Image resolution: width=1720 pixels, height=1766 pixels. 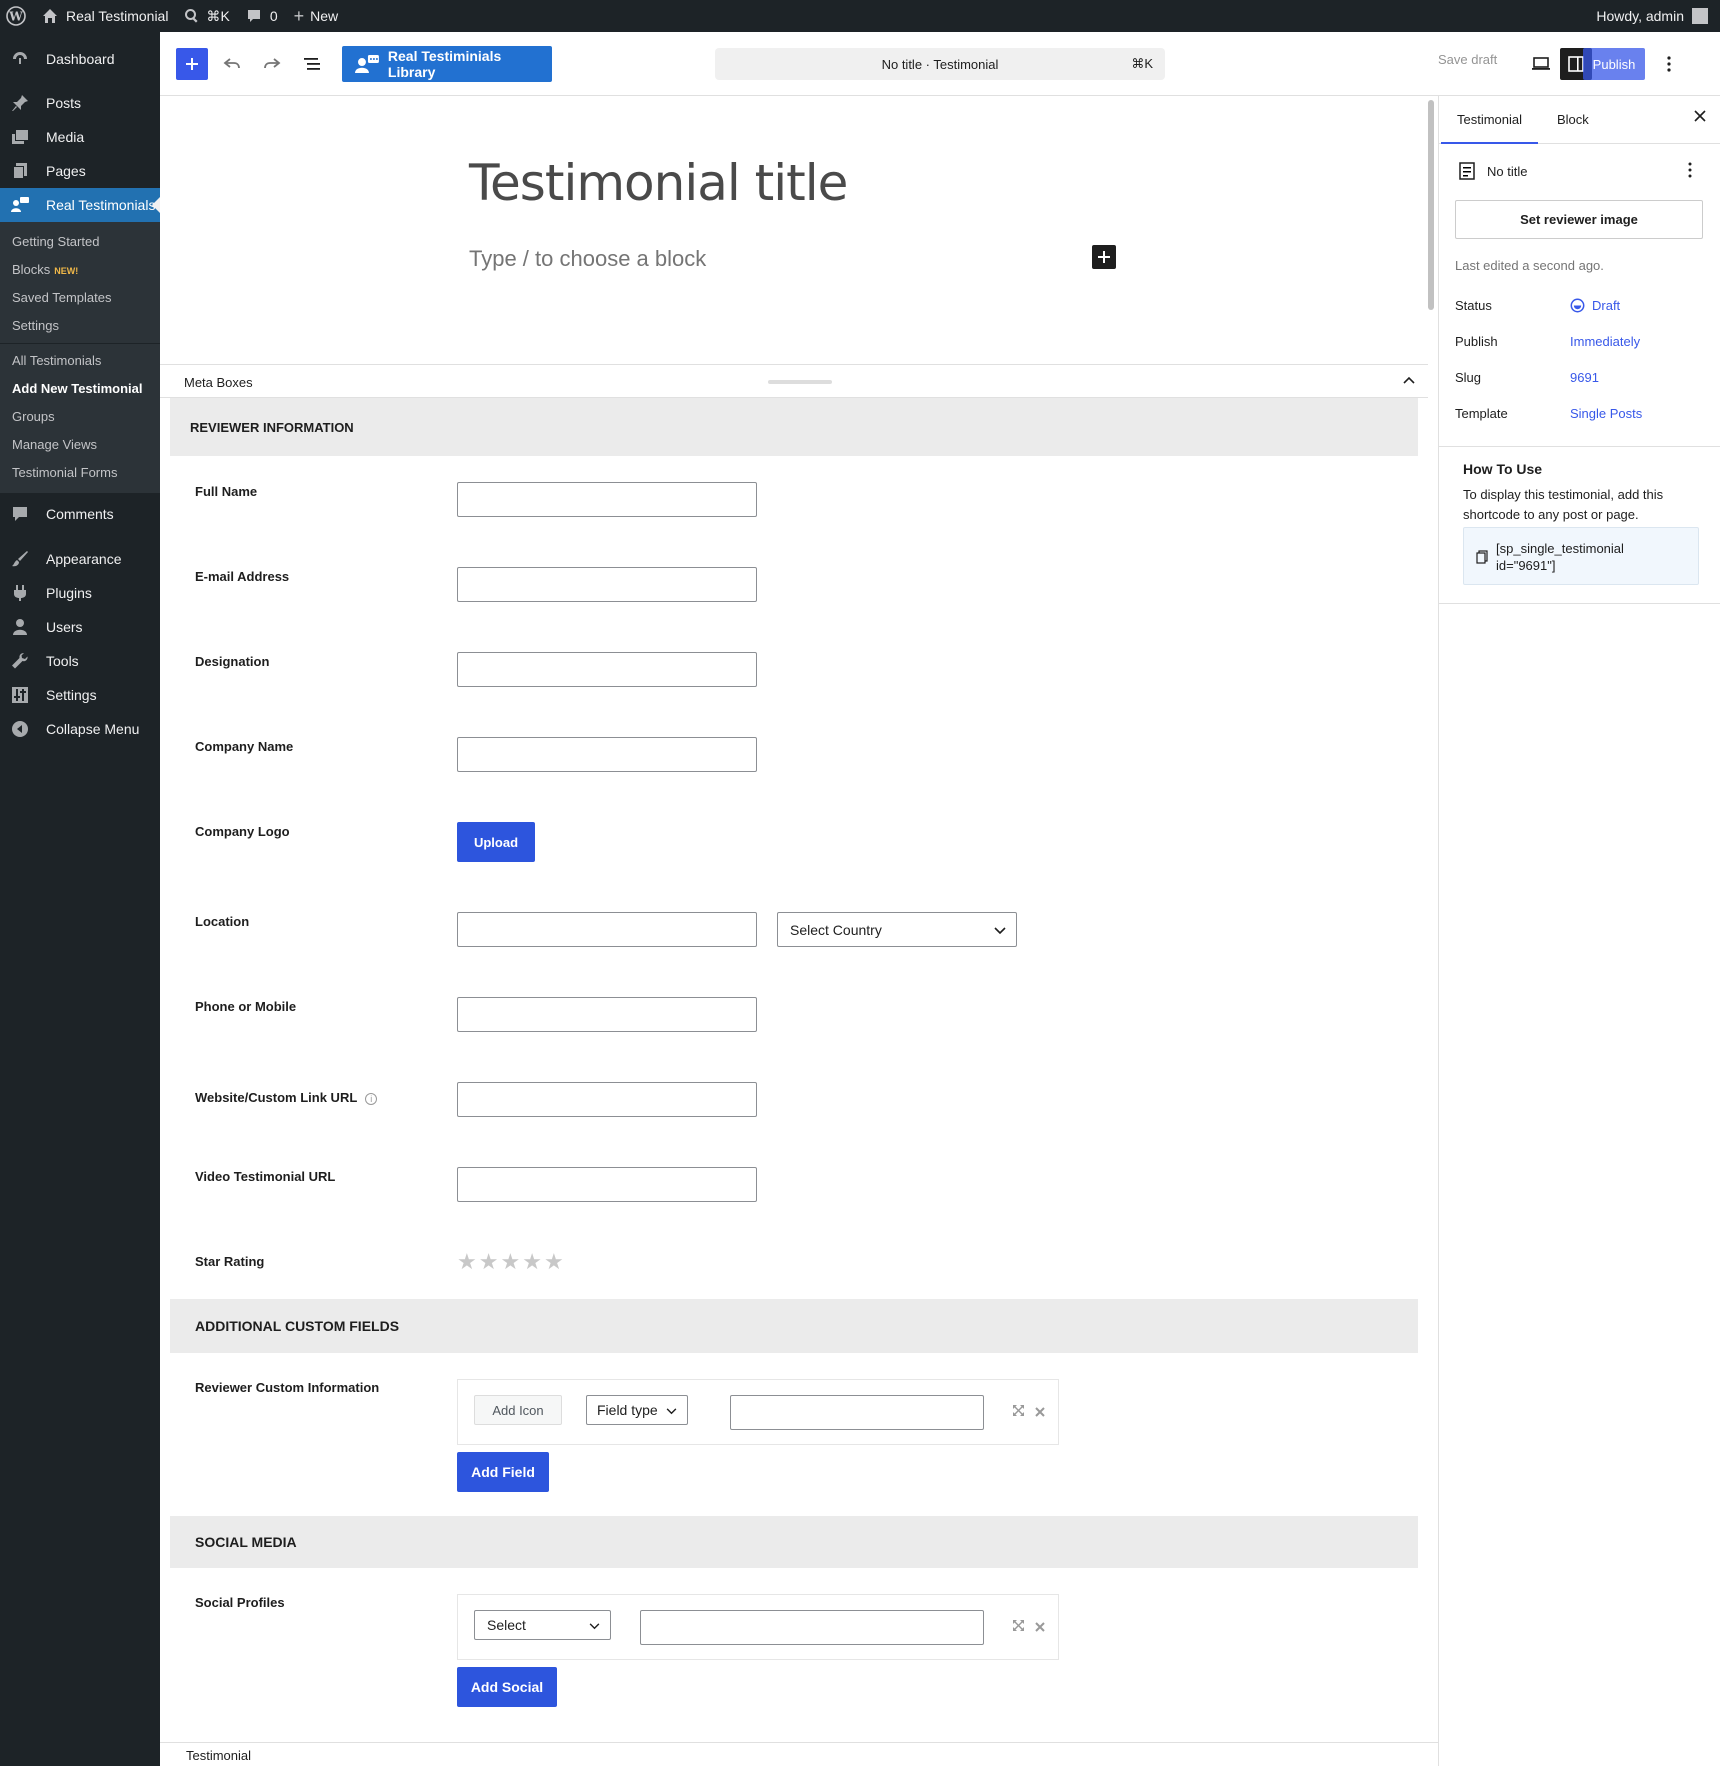 I want to click on menu-media: Media, so click(x=80, y=137).